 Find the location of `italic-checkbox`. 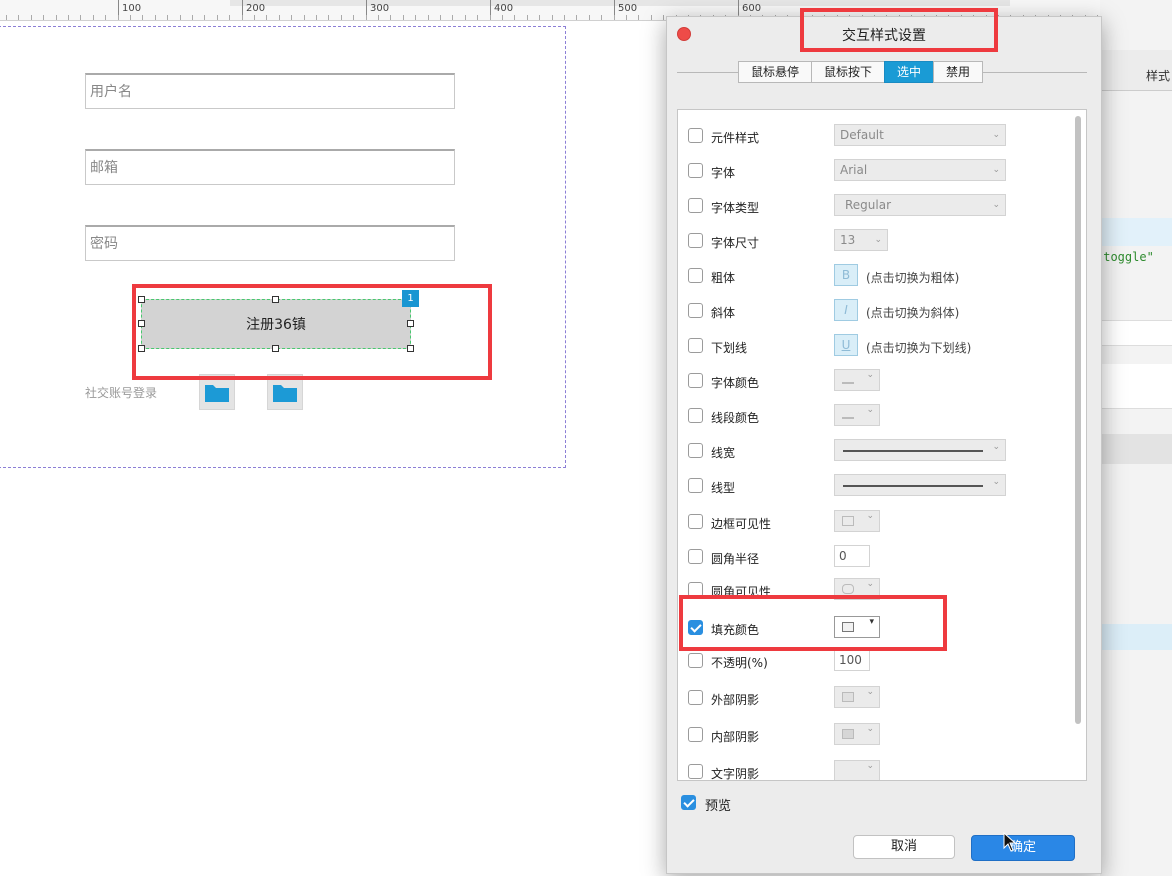

italic-checkbox is located at coordinates (695, 310).